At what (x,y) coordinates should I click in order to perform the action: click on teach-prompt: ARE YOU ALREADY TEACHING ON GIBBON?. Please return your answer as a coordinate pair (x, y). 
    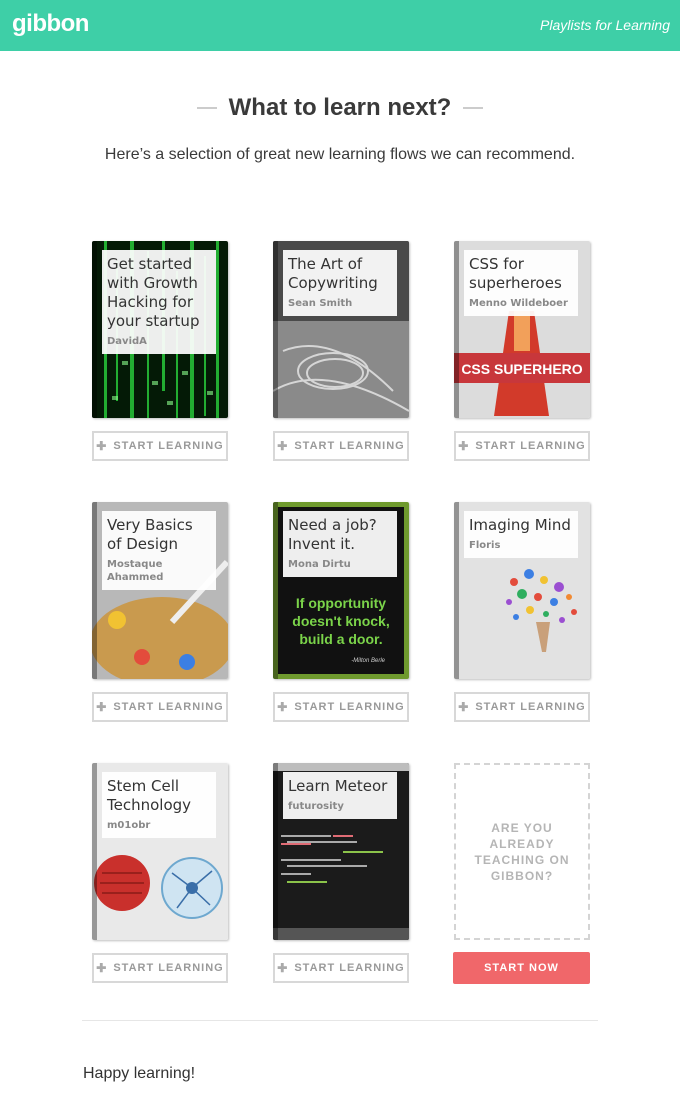
    Looking at the image, I should click on (522, 851).